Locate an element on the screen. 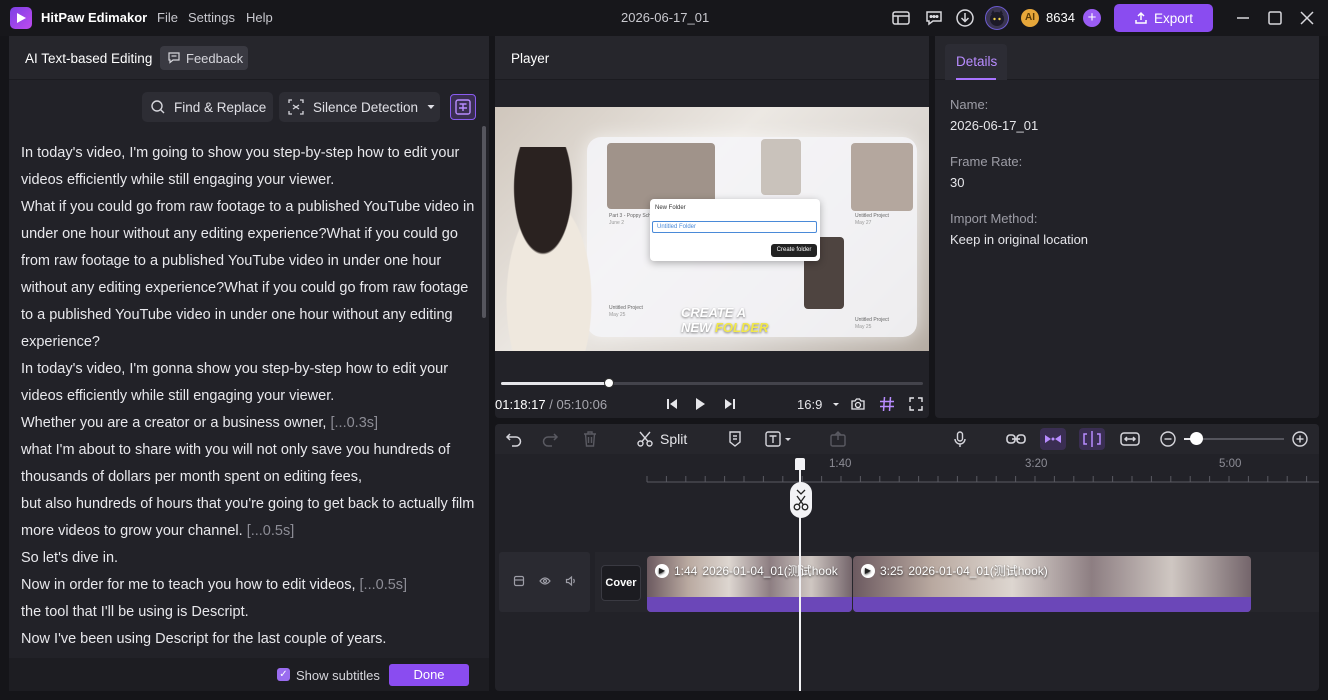 This screenshot has height=700, width=1328. search-icon is located at coordinates (158, 107).